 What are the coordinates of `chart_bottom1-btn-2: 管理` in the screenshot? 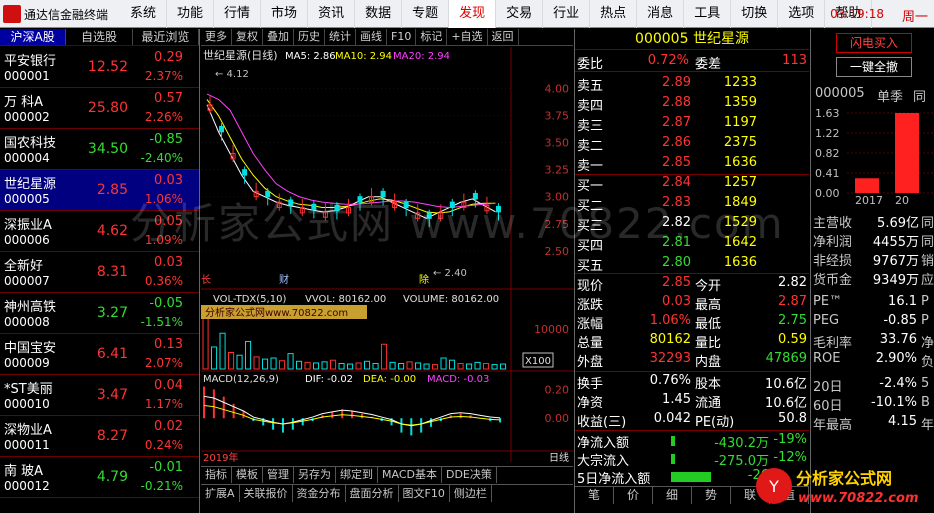 It's located at (278, 475).